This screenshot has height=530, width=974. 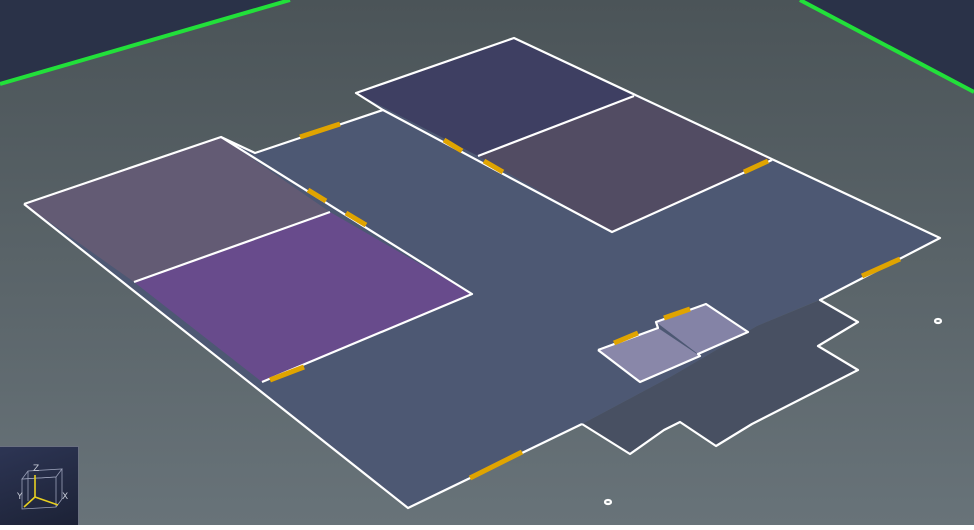 What do you see at coordinates (19, 497) in the screenshot?
I see `y-axis-label: Y` at bounding box center [19, 497].